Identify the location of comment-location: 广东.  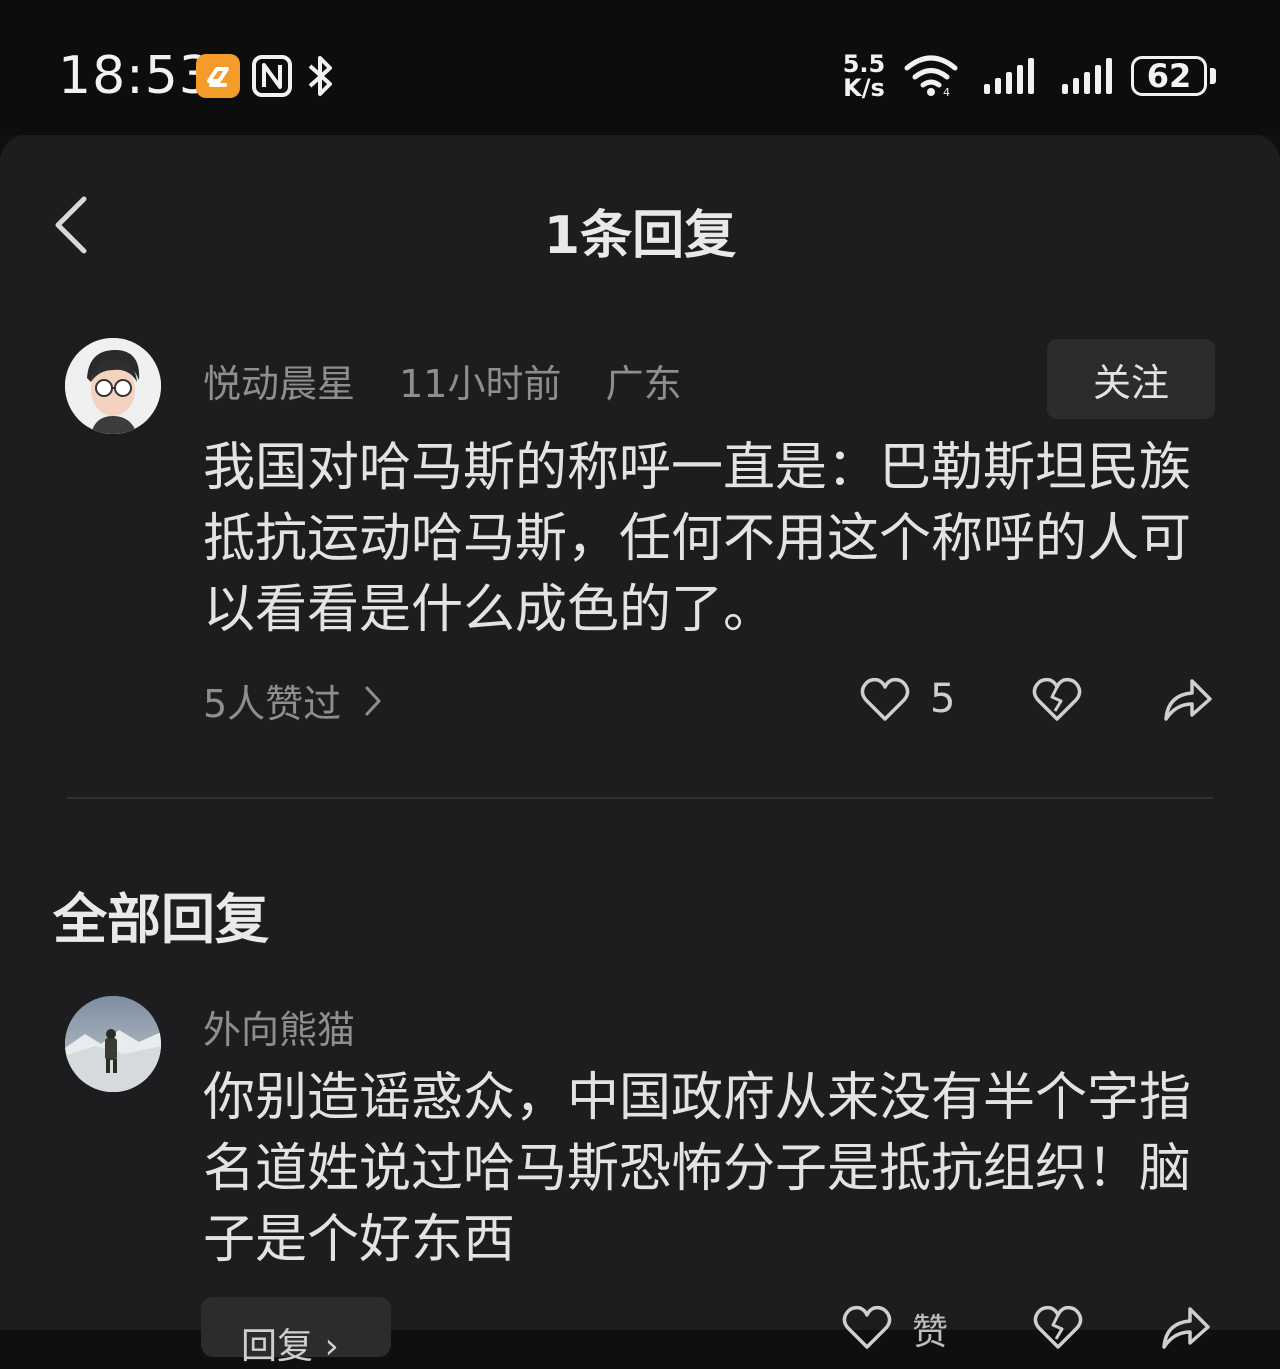
(643, 384).